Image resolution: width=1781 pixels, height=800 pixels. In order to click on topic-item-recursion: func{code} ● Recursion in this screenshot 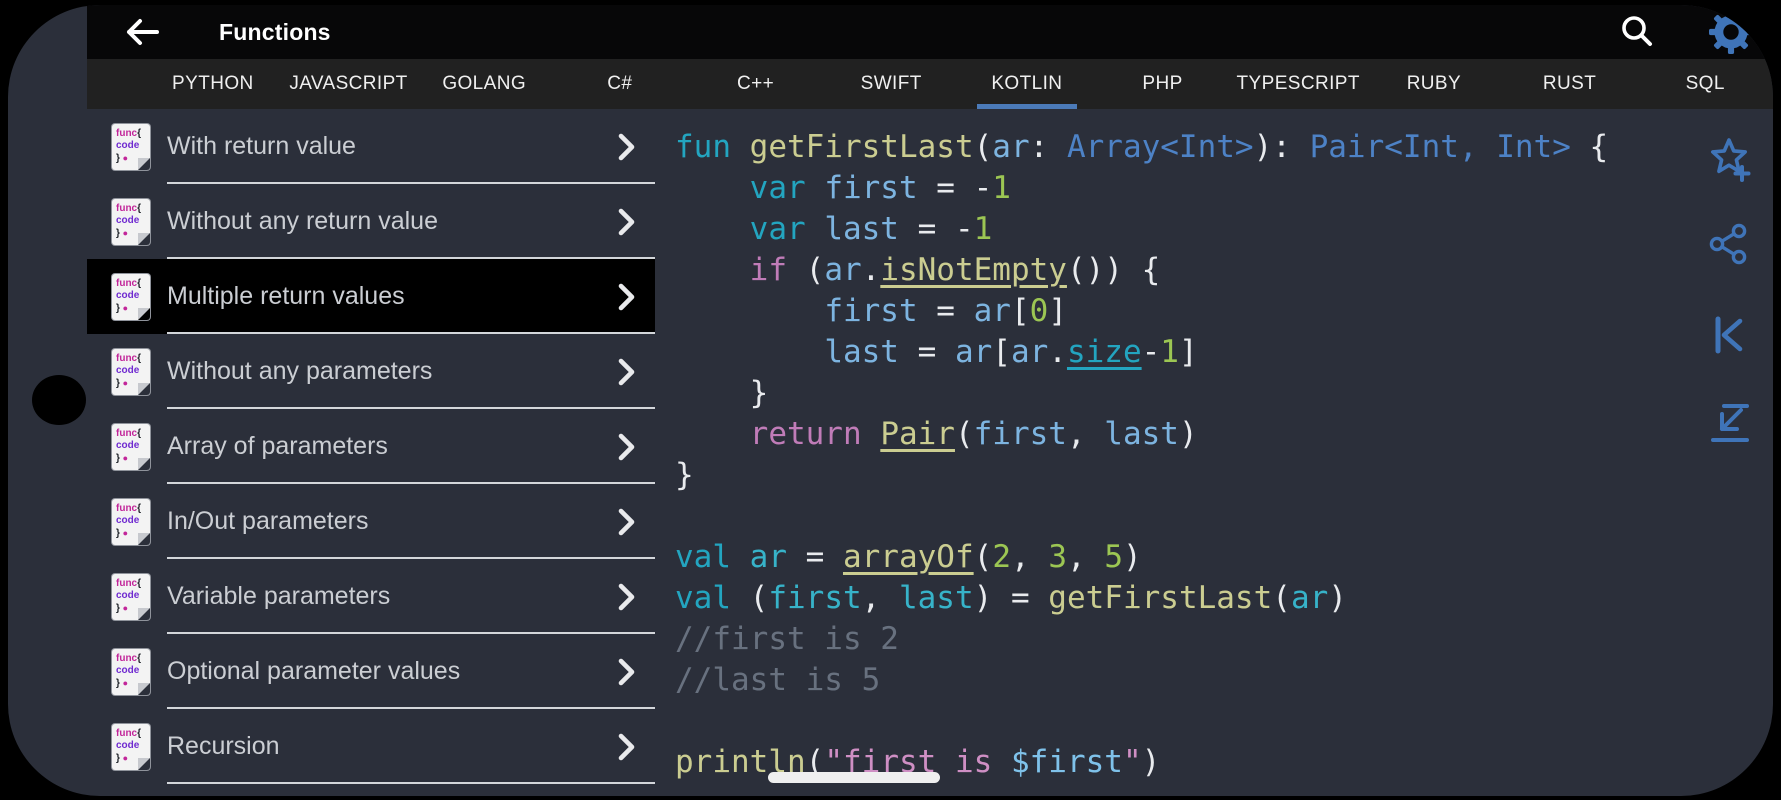, I will do `click(371, 746)`.